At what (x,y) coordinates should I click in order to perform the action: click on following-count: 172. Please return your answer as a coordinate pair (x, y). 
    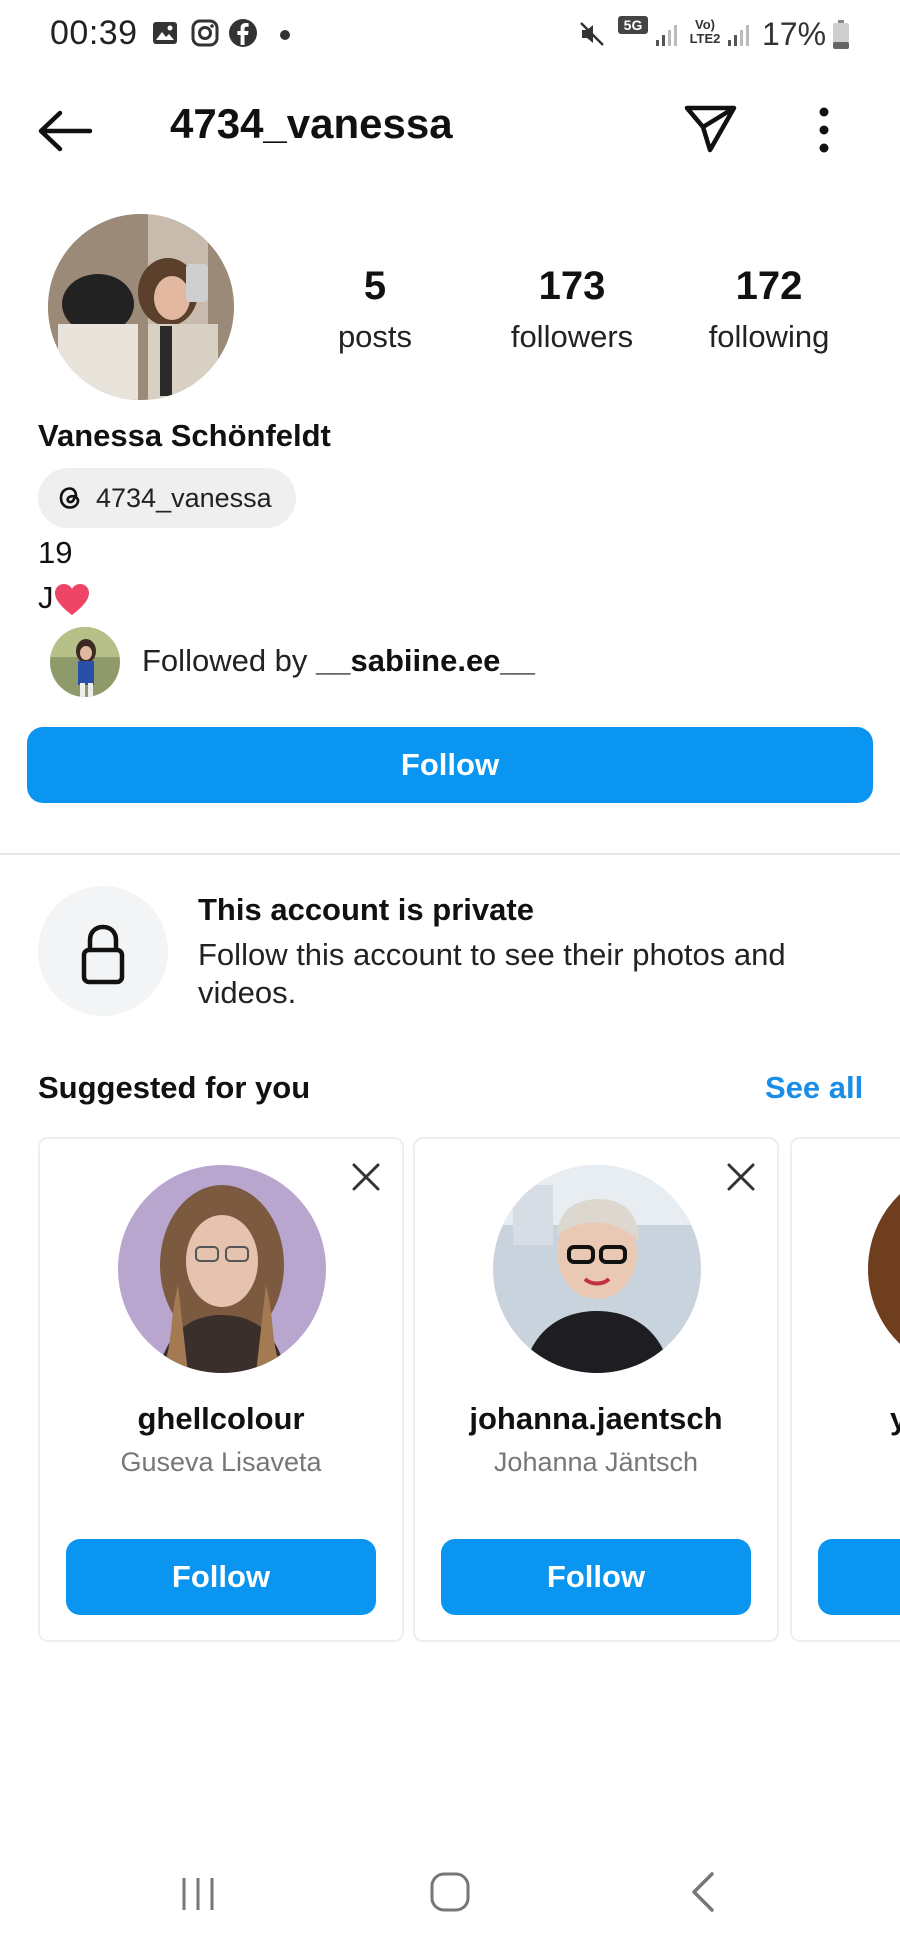
    Looking at the image, I should click on (769, 286).